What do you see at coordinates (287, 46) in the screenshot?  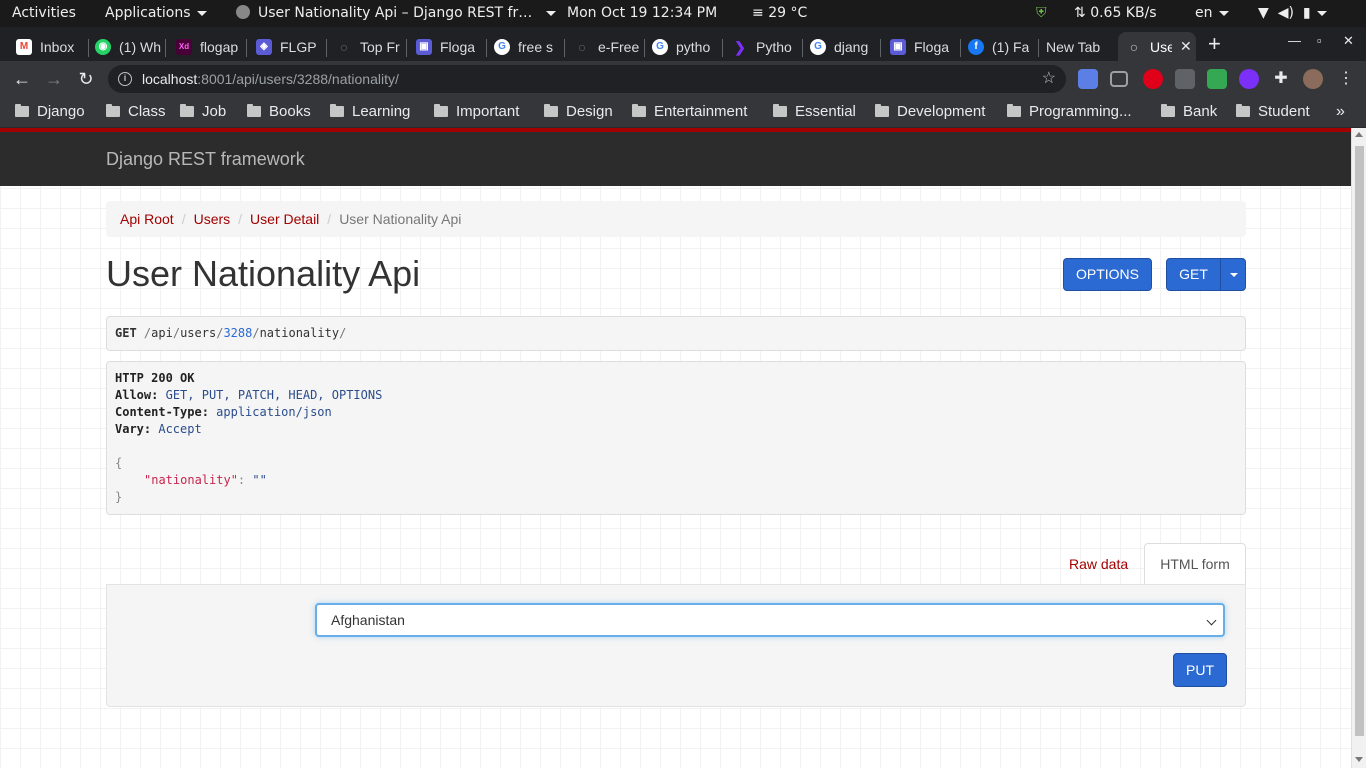 I see `browser-tab: ◈ FLGP` at bounding box center [287, 46].